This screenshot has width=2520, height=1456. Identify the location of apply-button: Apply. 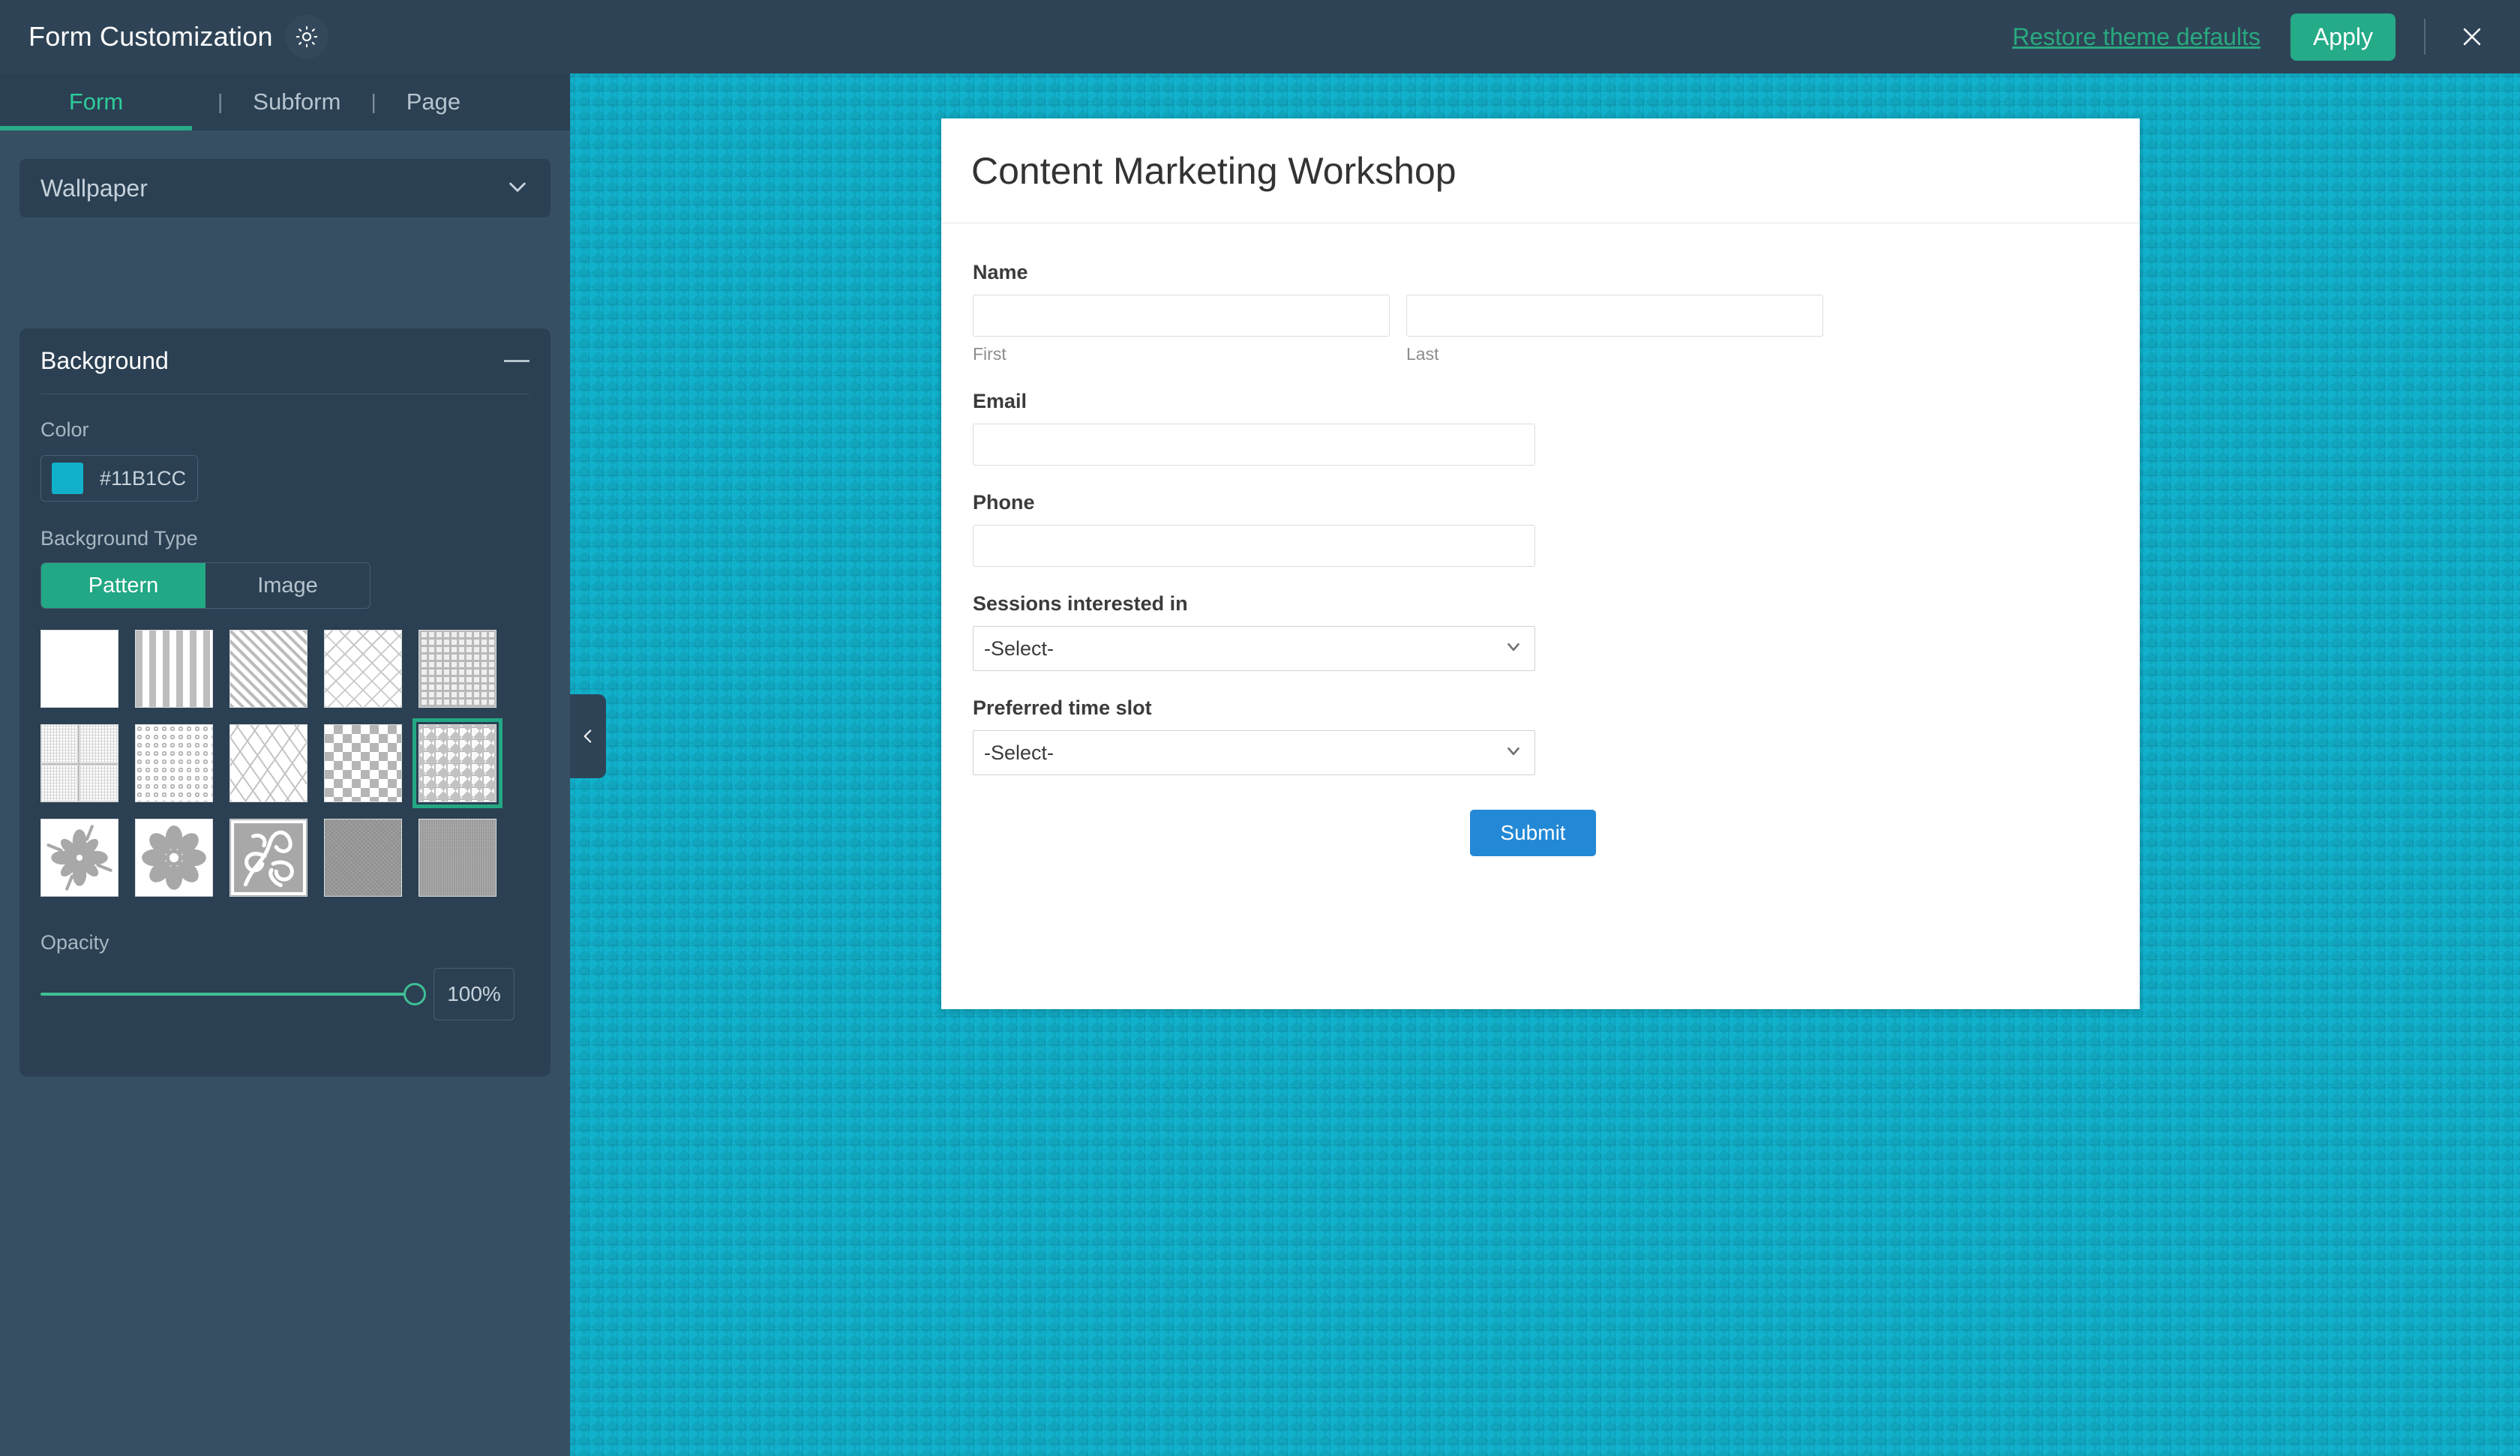
(2343, 37).